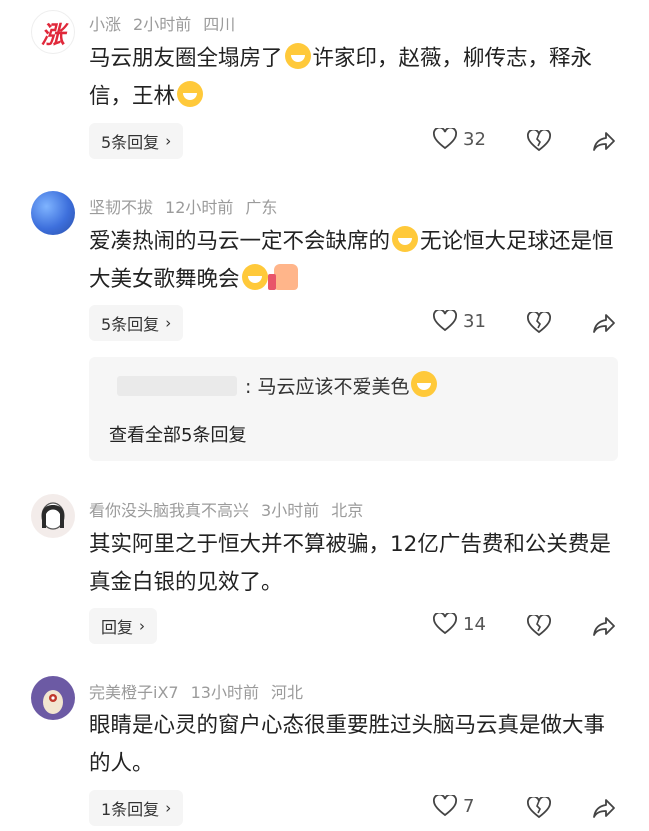 Image resolution: width=649 pixels, height=831 pixels. Describe the element at coordinates (347, 510) in the screenshot. I see `location: 北京` at that location.